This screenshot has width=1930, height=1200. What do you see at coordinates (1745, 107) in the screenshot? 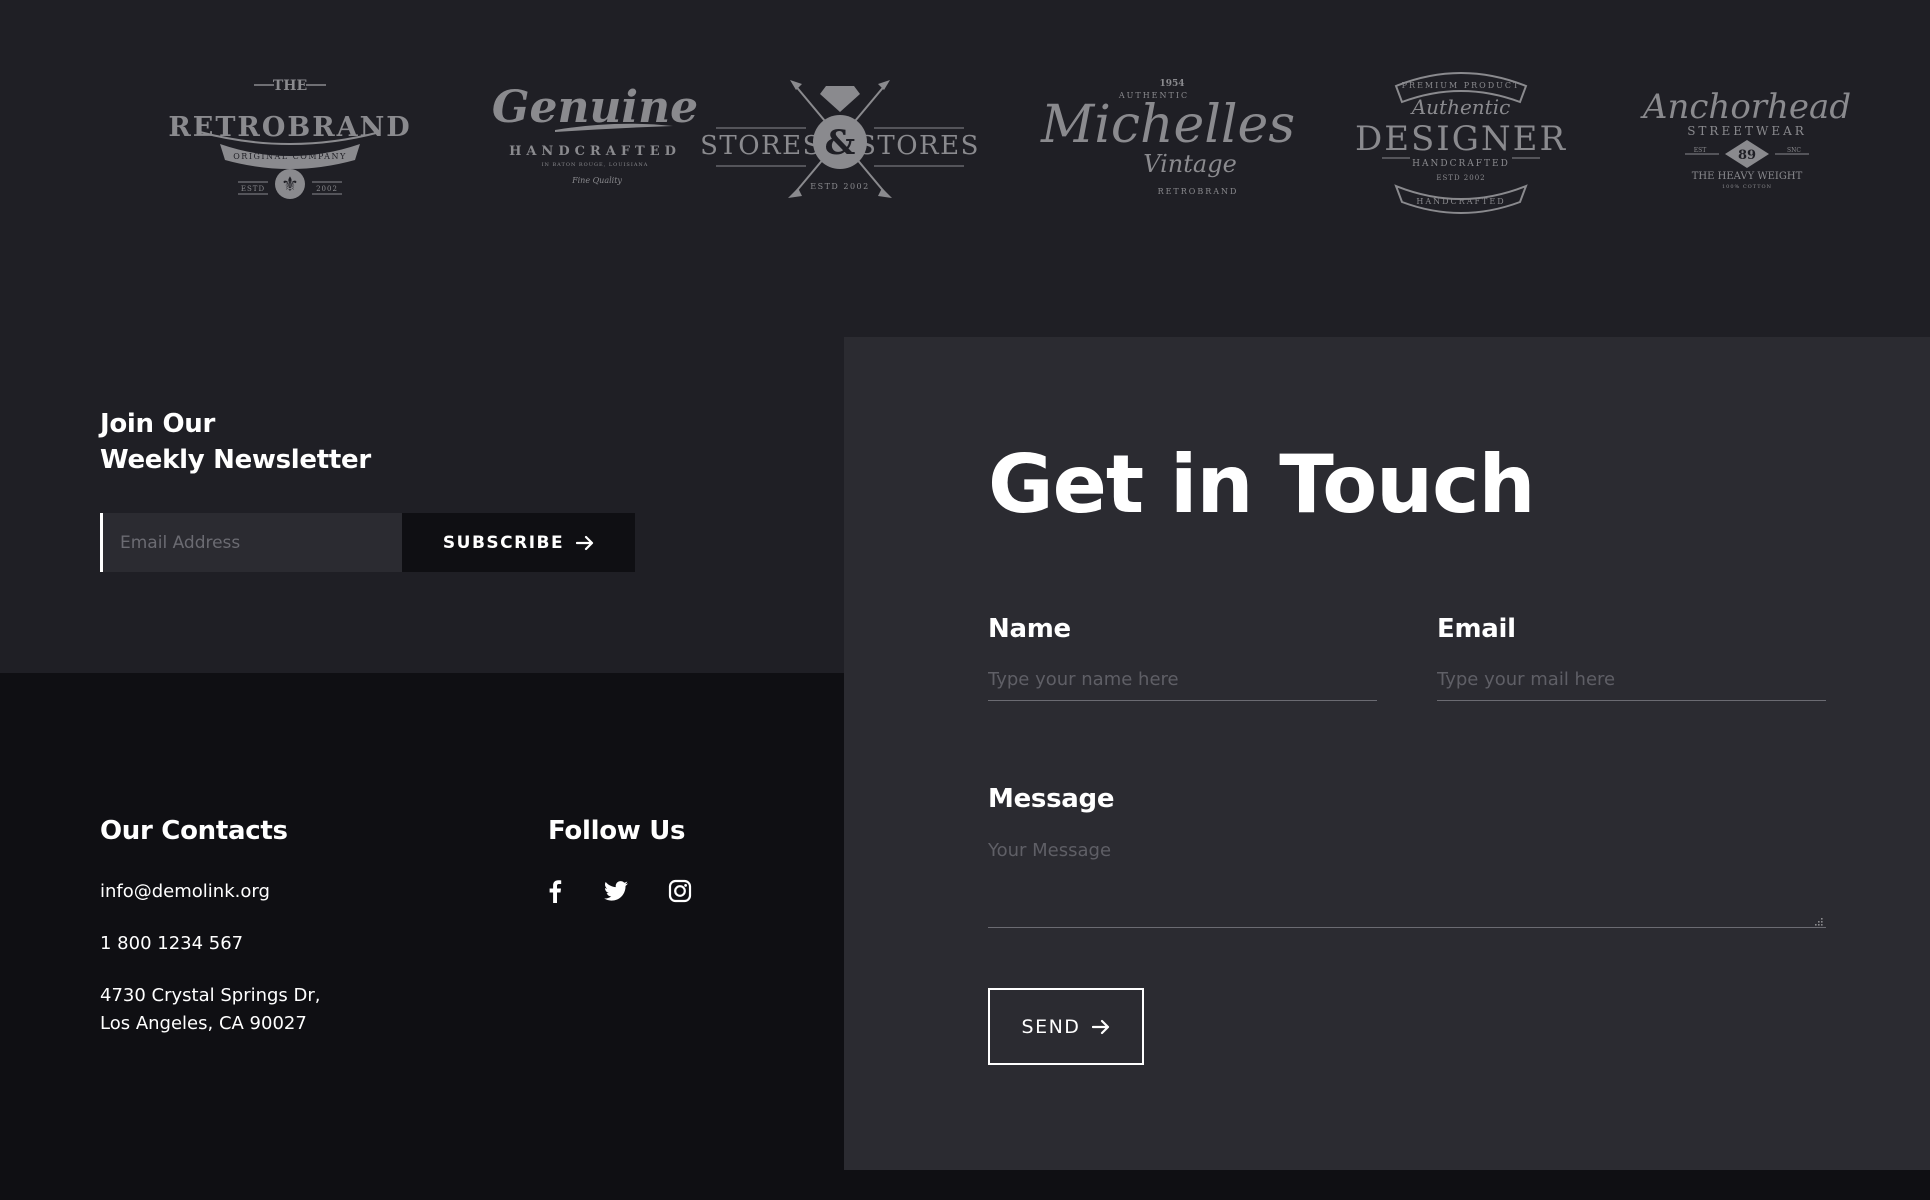
I see `anchorhead-script-text: Anchorhead` at bounding box center [1745, 107].